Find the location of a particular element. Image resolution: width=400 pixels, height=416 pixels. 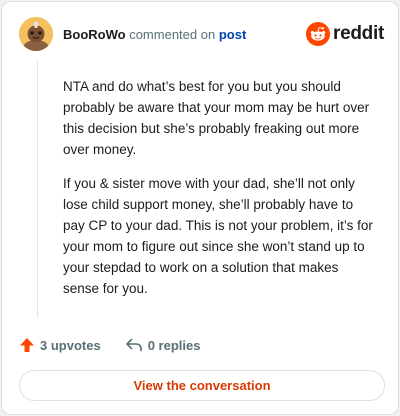

upvote-count: 3 upvotes is located at coordinates (70, 345).